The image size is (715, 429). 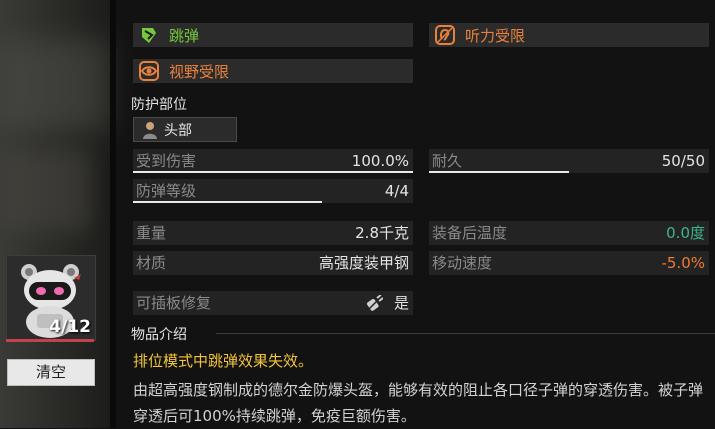 What do you see at coordinates (184, 35) in the screenshot?
I see `trait-label: 跳弹` at bounding box center [184, 35].